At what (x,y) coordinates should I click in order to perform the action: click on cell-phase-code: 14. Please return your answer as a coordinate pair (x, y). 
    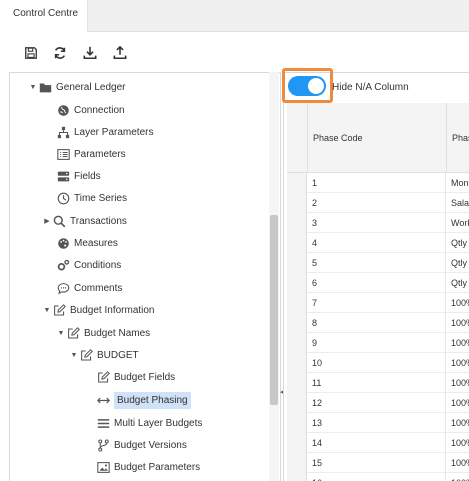
    Looking at the image, I should click on (376, 443).